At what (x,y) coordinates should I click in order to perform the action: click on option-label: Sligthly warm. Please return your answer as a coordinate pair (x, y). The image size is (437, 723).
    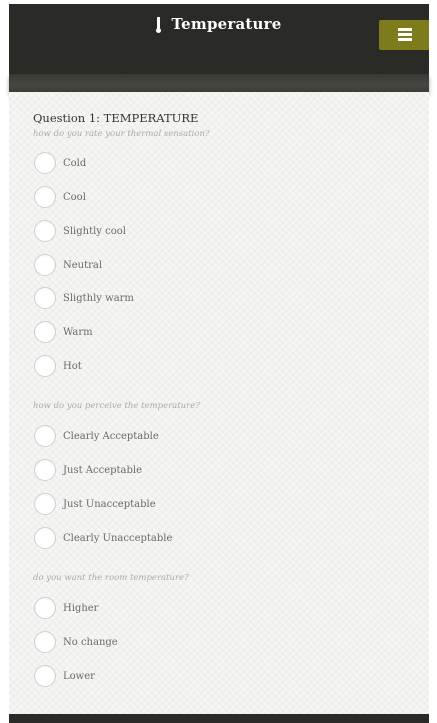
    Looking at the image, I should click on (98, 298).